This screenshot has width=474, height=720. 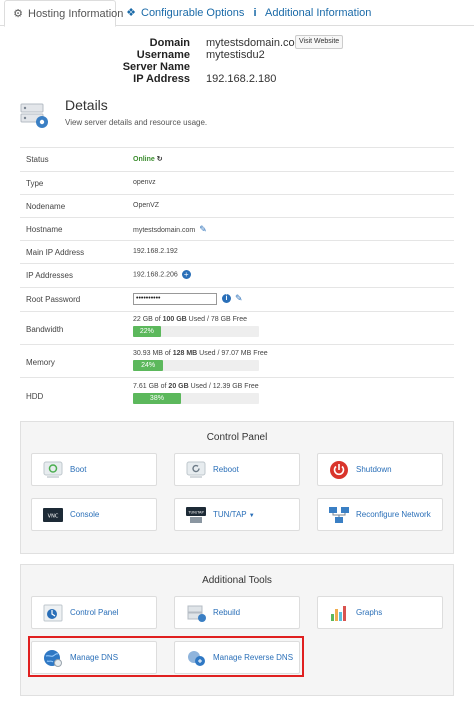 I want to click on caret-down-icon: ▼, so click(x=251, y=516).